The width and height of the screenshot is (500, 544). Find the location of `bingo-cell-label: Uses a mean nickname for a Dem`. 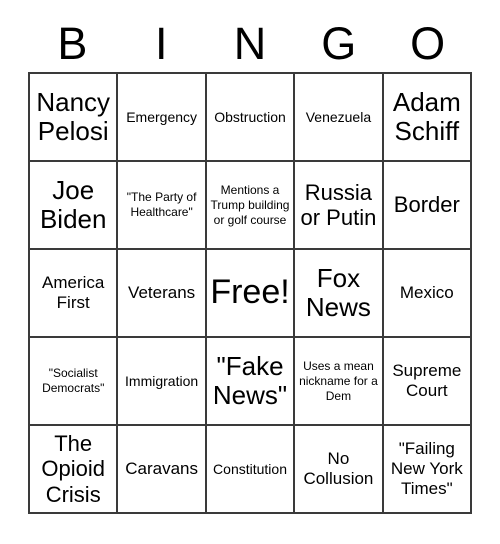

bingo-cell-label: Uses a mean nickname for a Dem is located at coordinates (338, 380).